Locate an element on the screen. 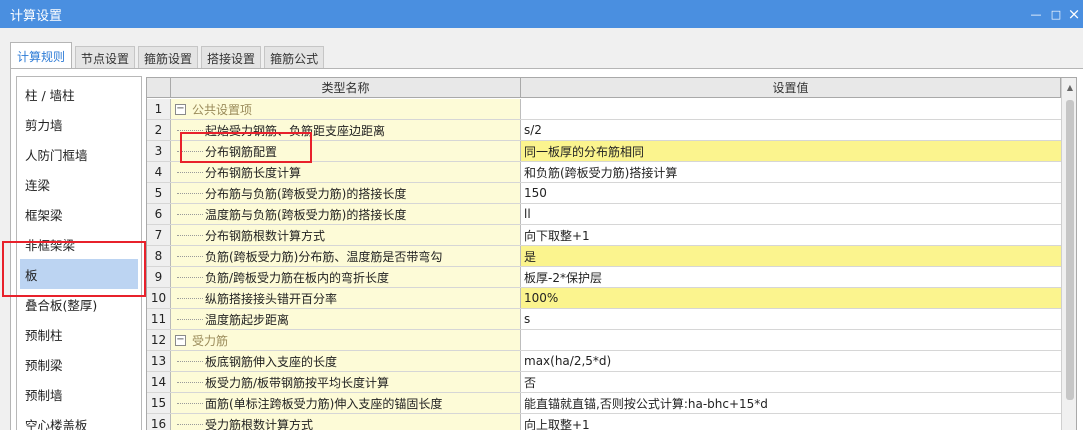  setting-name-cell: 板受力筋/板带钢筋按平均长度计算 is located at coordinates (346, 382).